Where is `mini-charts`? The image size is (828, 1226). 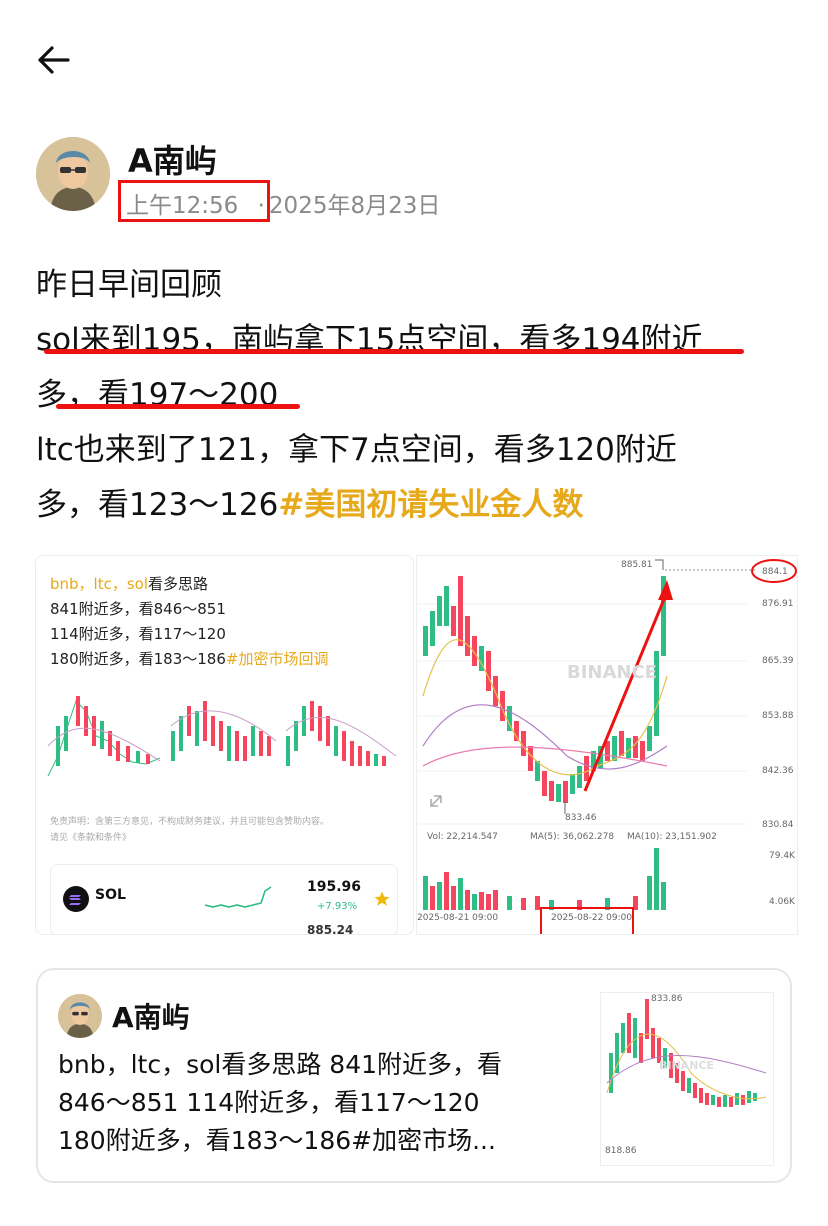 mini-charts is located at coordinates (222, 736).